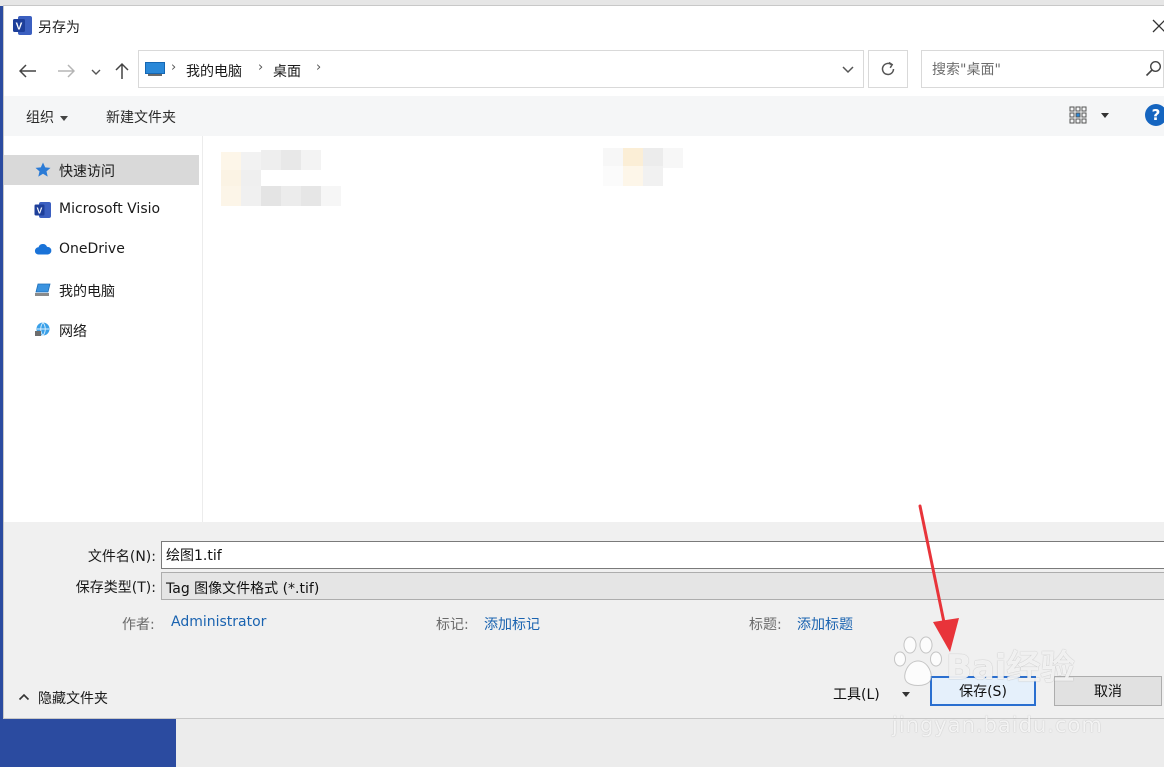 This screenshot has width=1164, height=767. What do you see at coordinates (73, 699) in the screenshot?
I see `hide-folders-label: 隐藏文件夹` at bounding box center [73, 699].